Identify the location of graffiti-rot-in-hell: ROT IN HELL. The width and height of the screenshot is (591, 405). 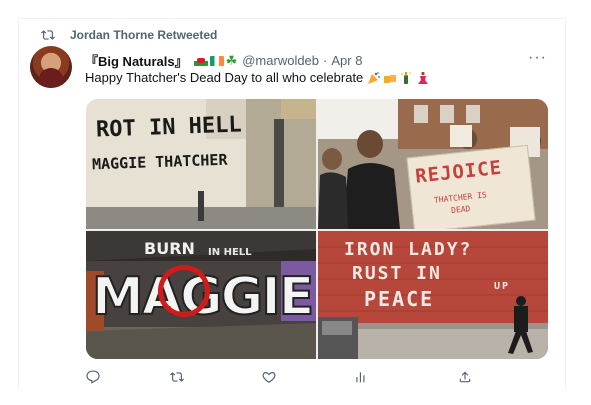
(169, 127).